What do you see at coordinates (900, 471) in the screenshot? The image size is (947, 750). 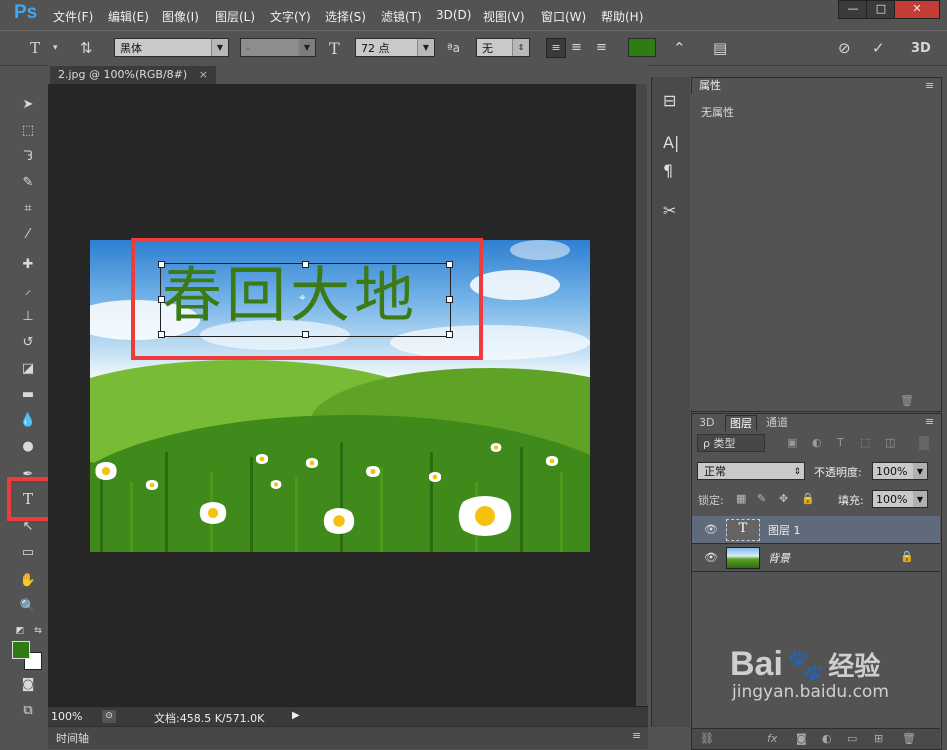 I see `opacity-input: 100% ▼` at bounding box center [900, 471].